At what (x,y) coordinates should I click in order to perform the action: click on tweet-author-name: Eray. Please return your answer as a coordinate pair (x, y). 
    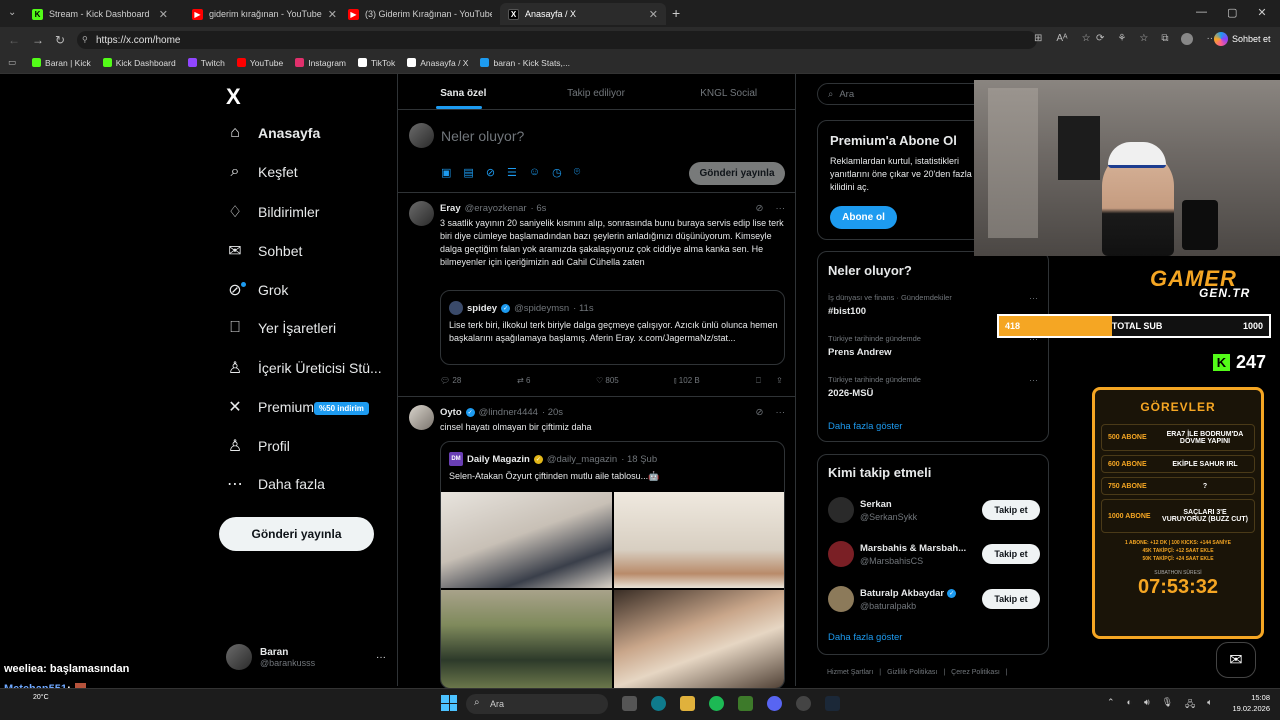
    Looking at the image, I should click on (450, 208).